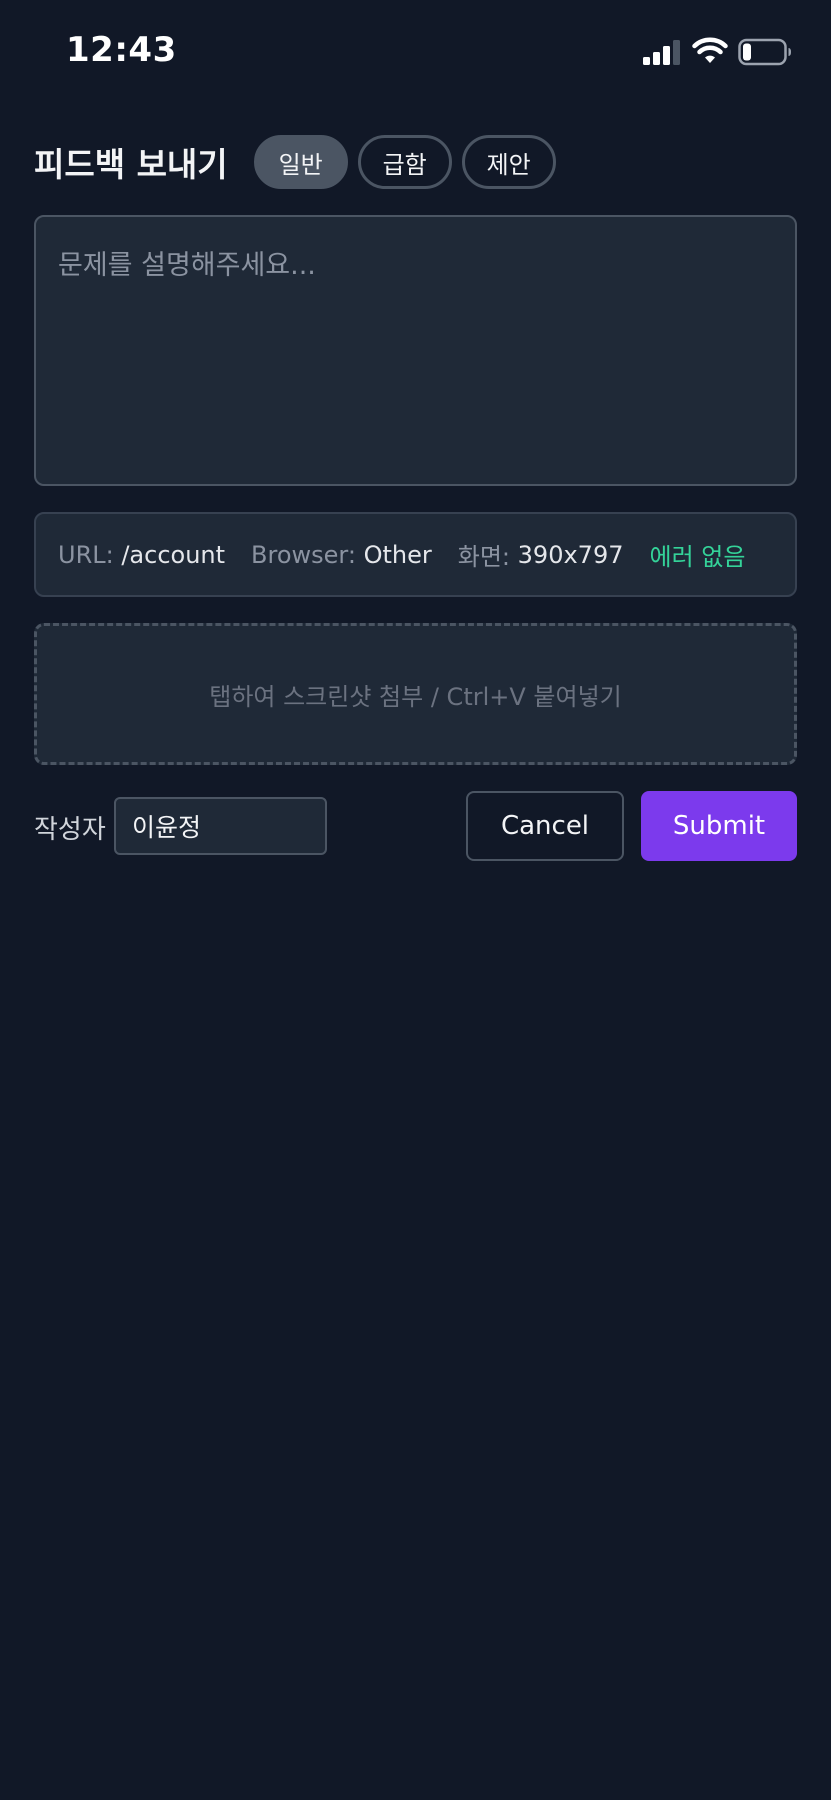 Image resolution: width=831 pixels, height=1800 pixels. What do you see at coordinates (719, 826) in the screenshot?
I see `submit-button: Submit` at bounding box center [719, 826].